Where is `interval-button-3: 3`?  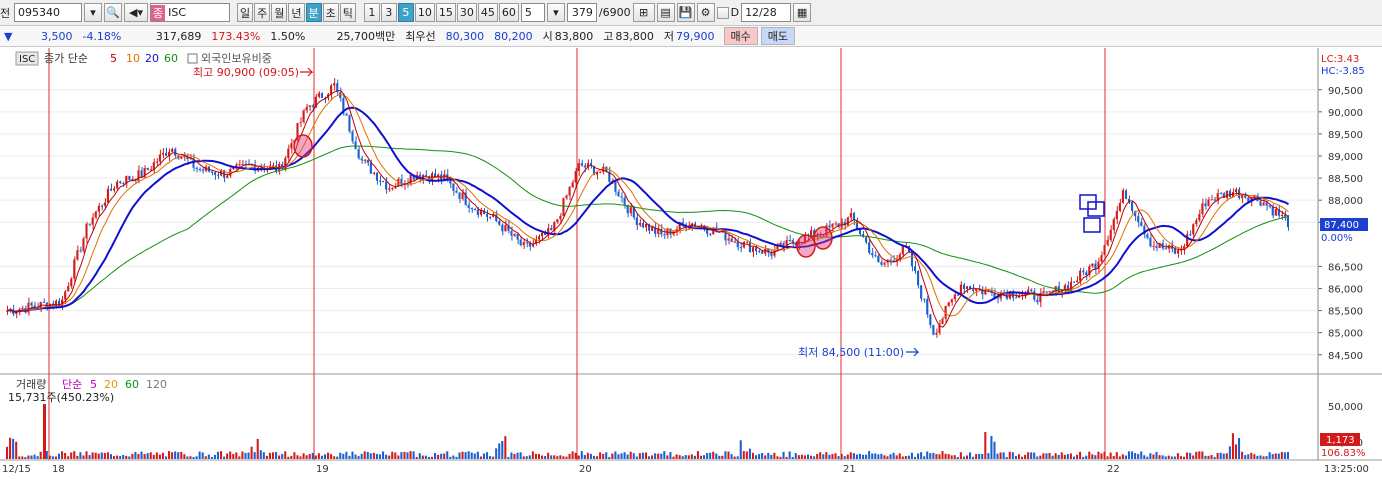 interval-button-3: 3 is located at coordinates (388, 12).